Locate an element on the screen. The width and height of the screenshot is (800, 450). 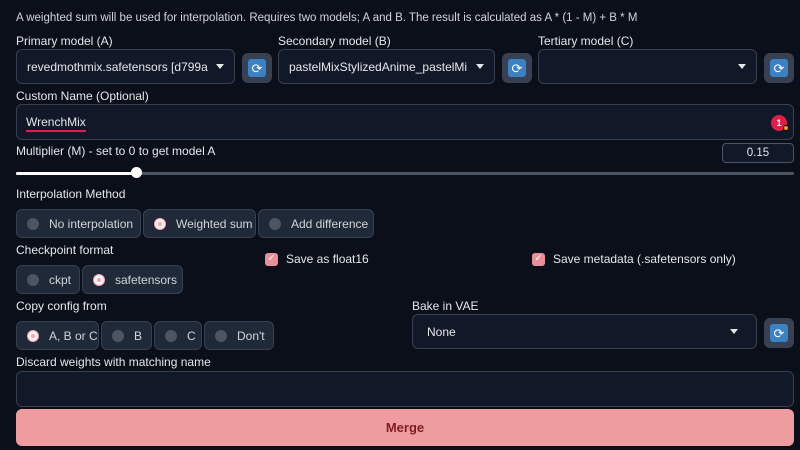
bake-vae-label: Bake in VAE is located at coordinates (445, 306).